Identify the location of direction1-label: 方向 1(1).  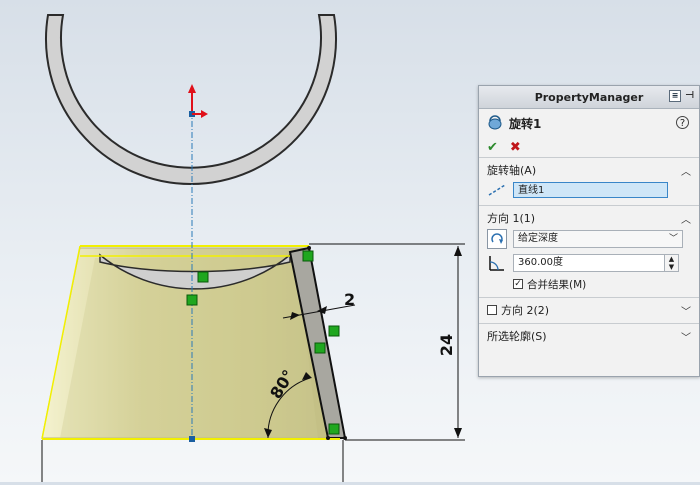
(511, 218).